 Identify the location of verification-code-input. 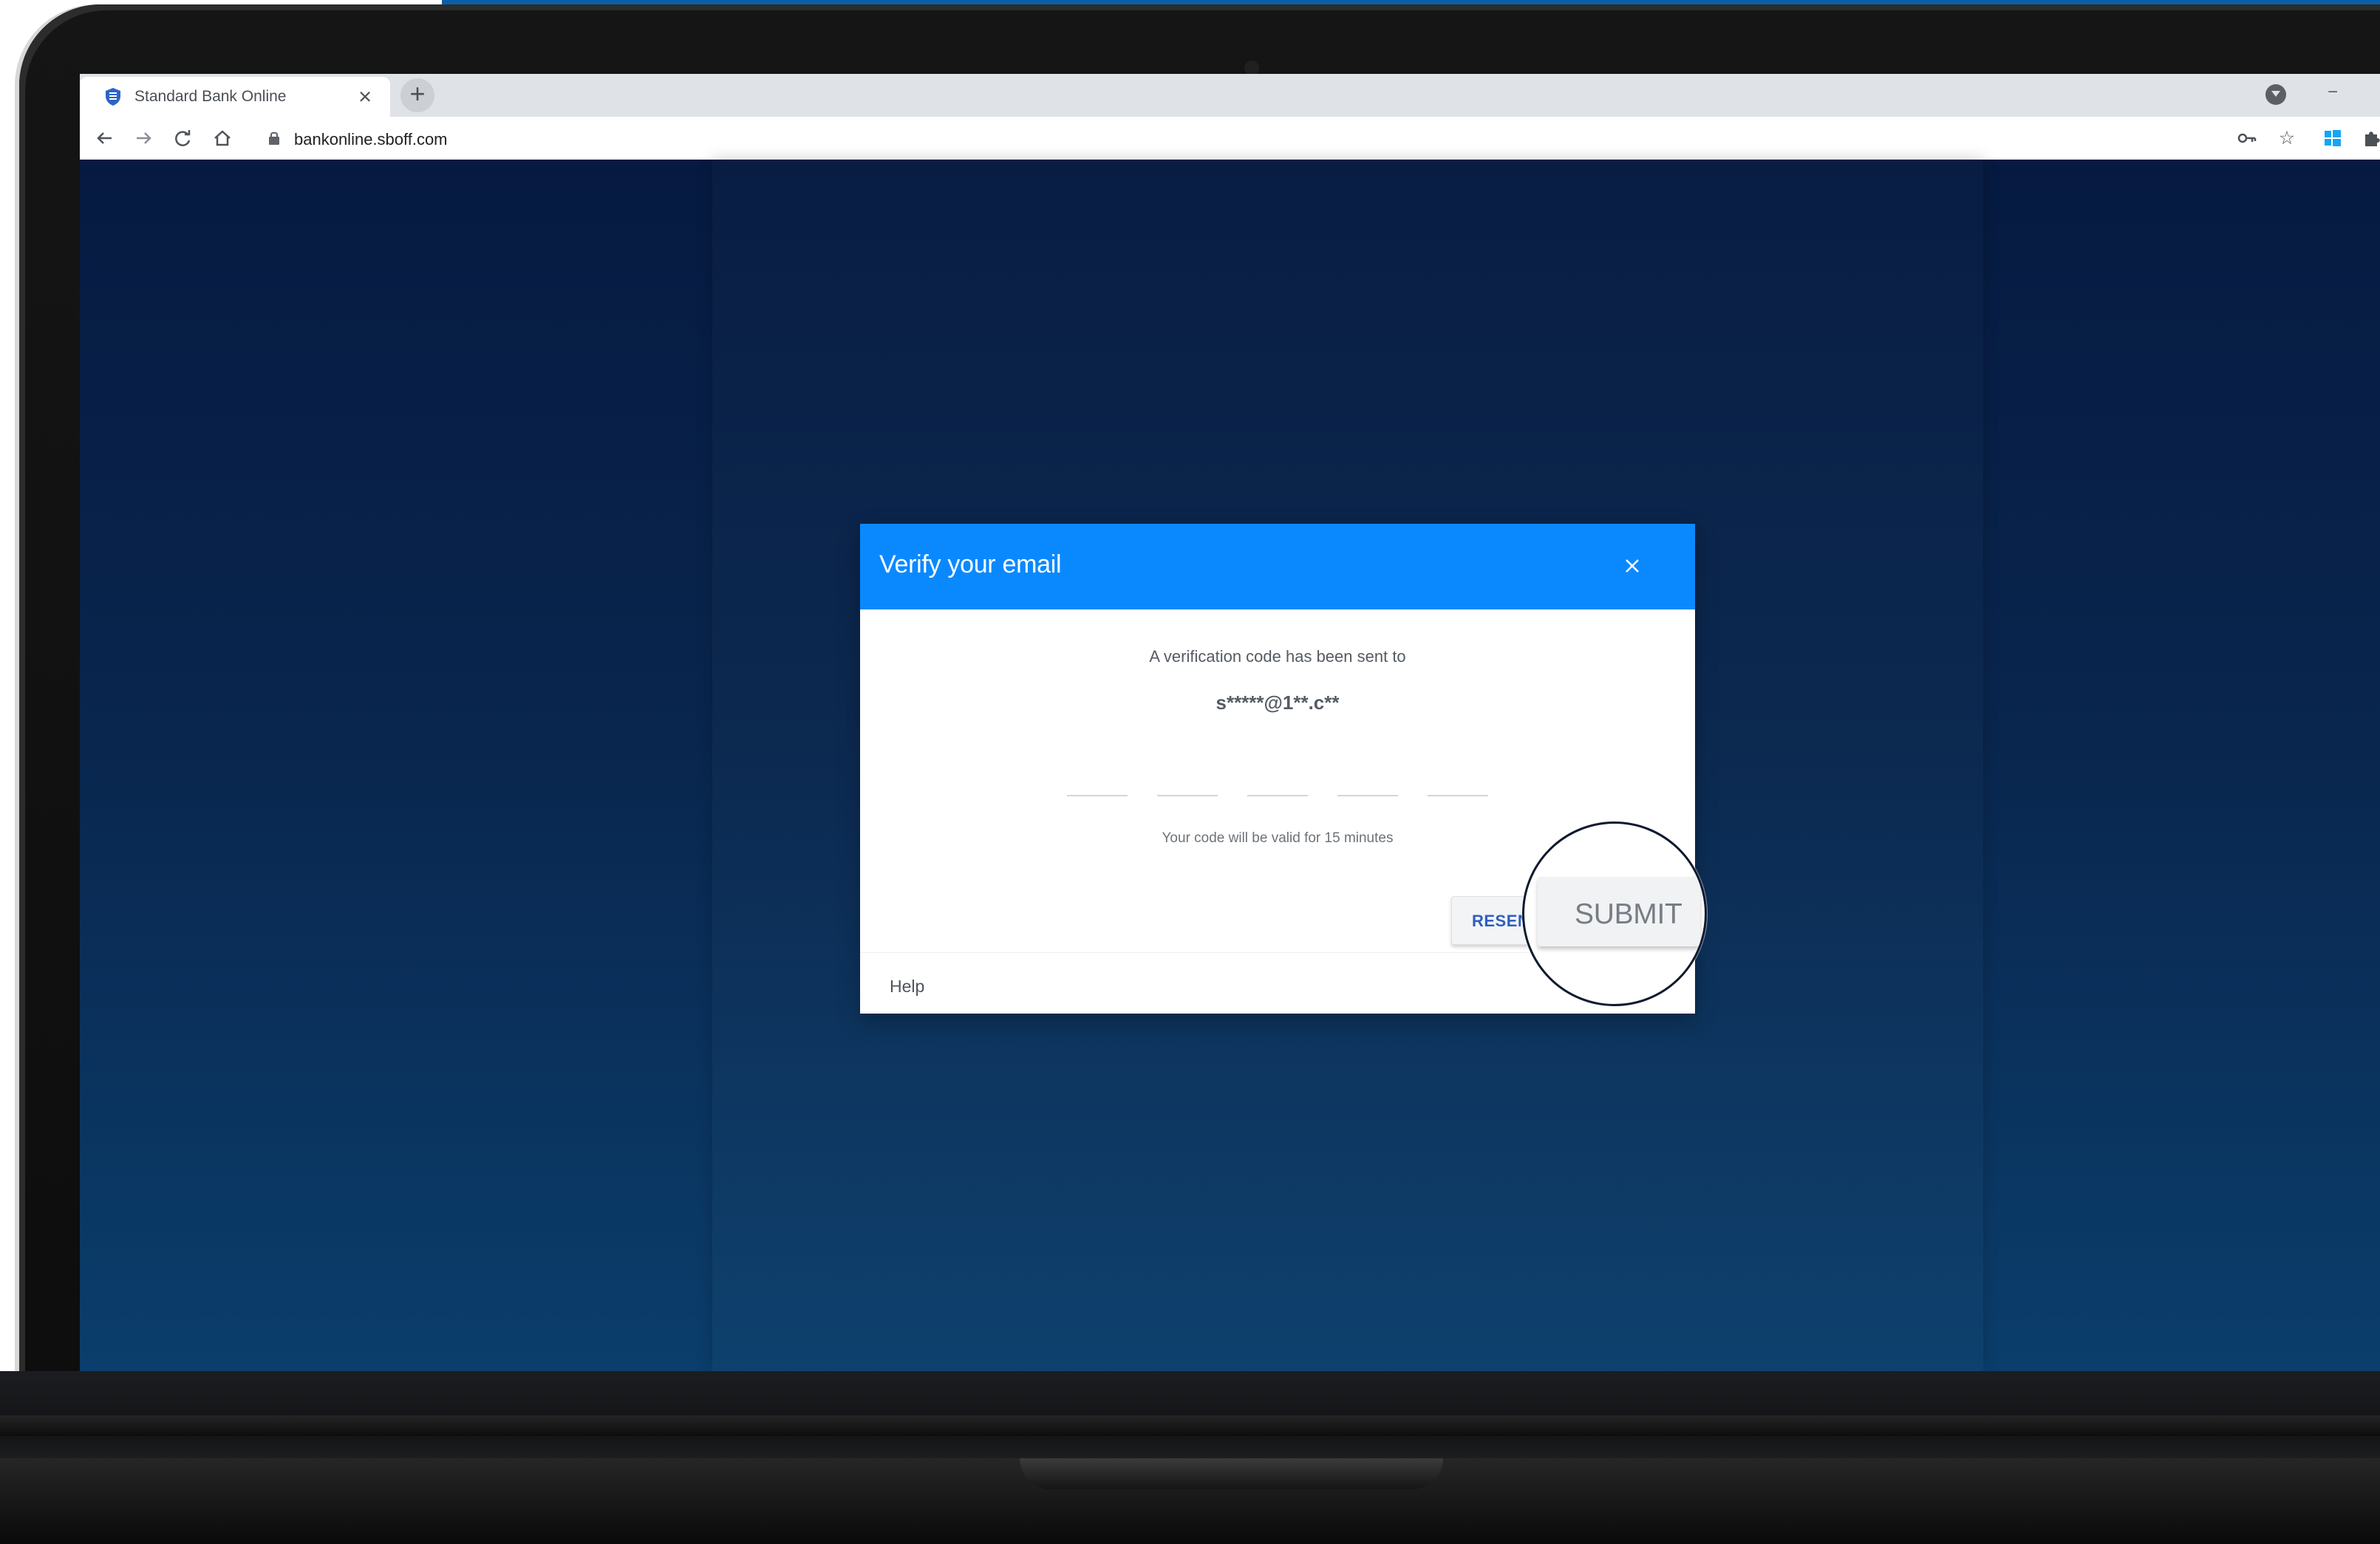
(1278, 796).